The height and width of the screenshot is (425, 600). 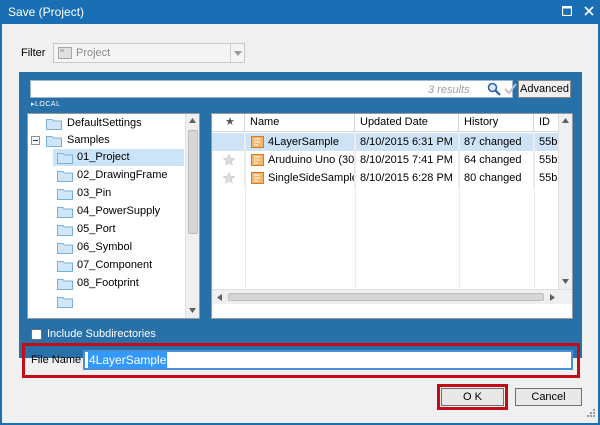 I want to click on maximize-button, so click(x=567, y=11).